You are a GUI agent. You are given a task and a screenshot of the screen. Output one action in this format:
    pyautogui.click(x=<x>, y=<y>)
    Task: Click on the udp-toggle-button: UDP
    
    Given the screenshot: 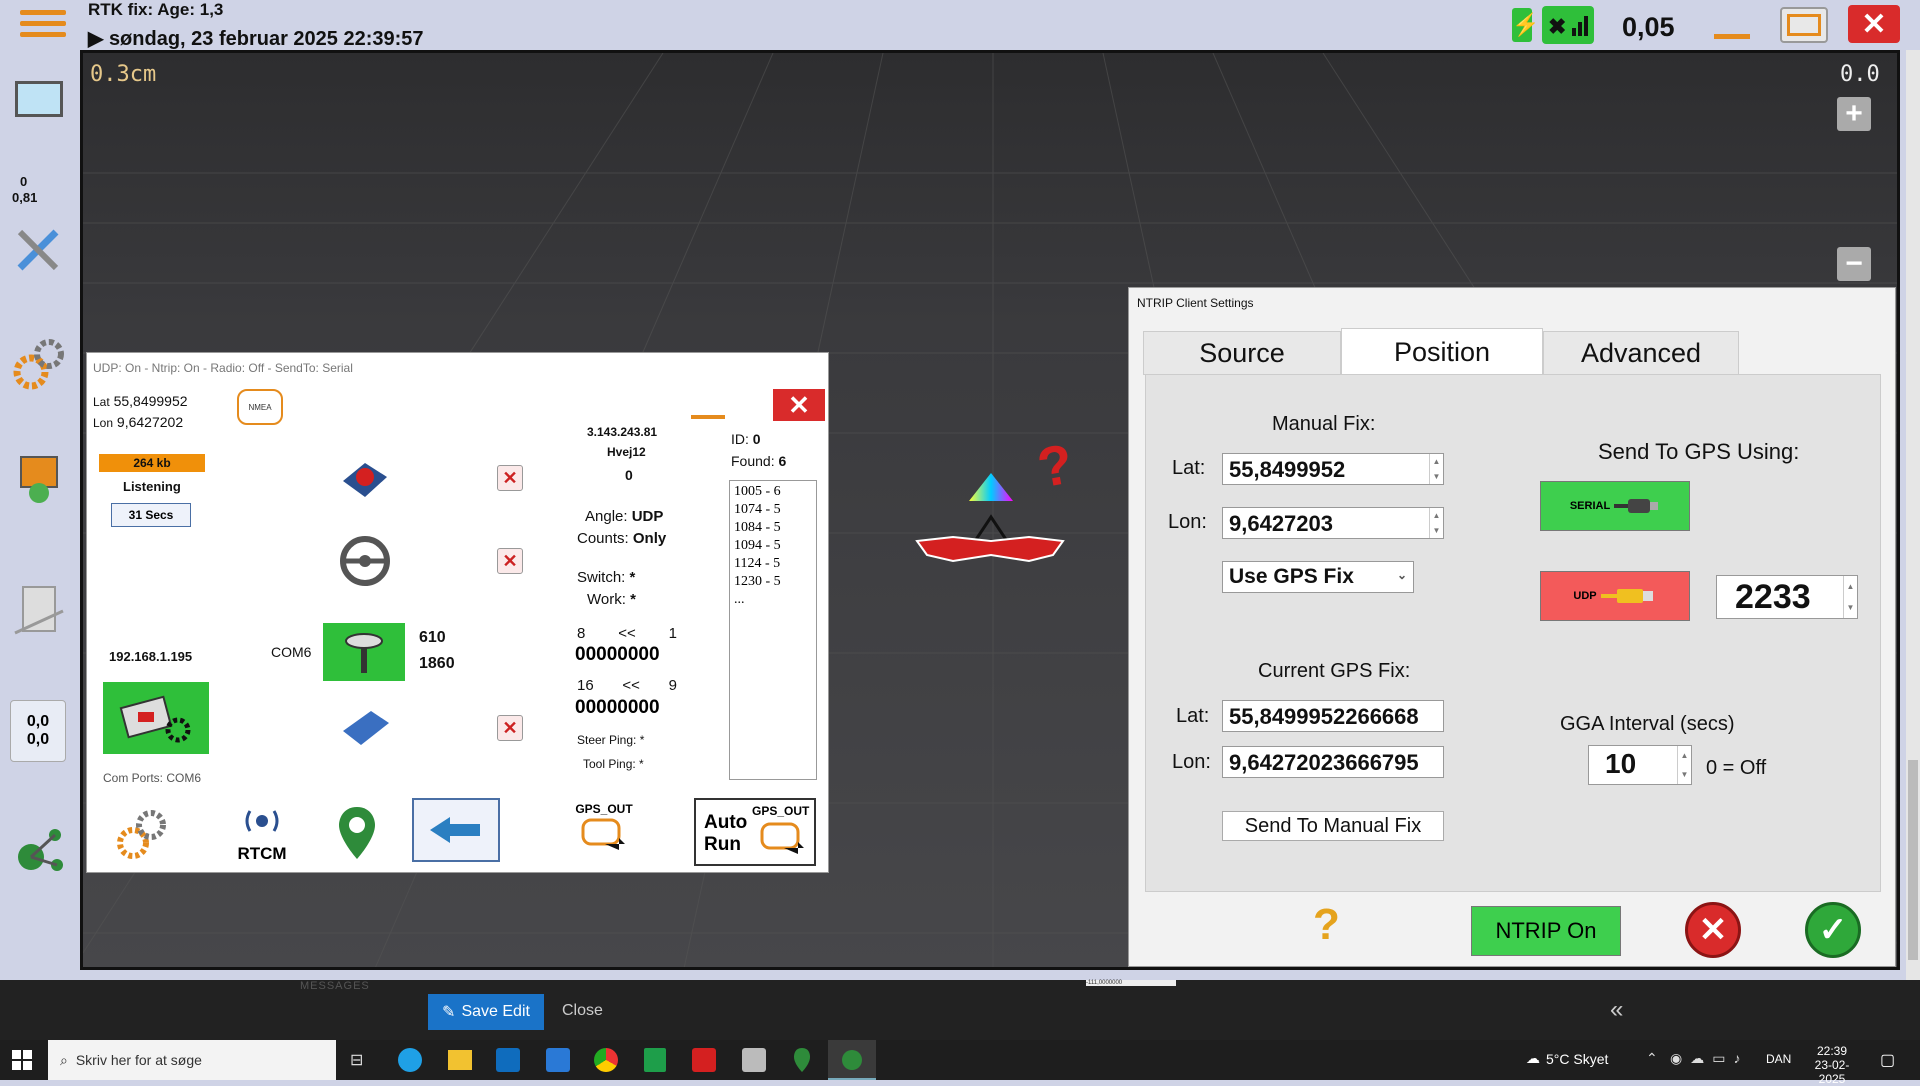 What is the action you would take?
    pyautogui.click(x=1615, y=596)
    